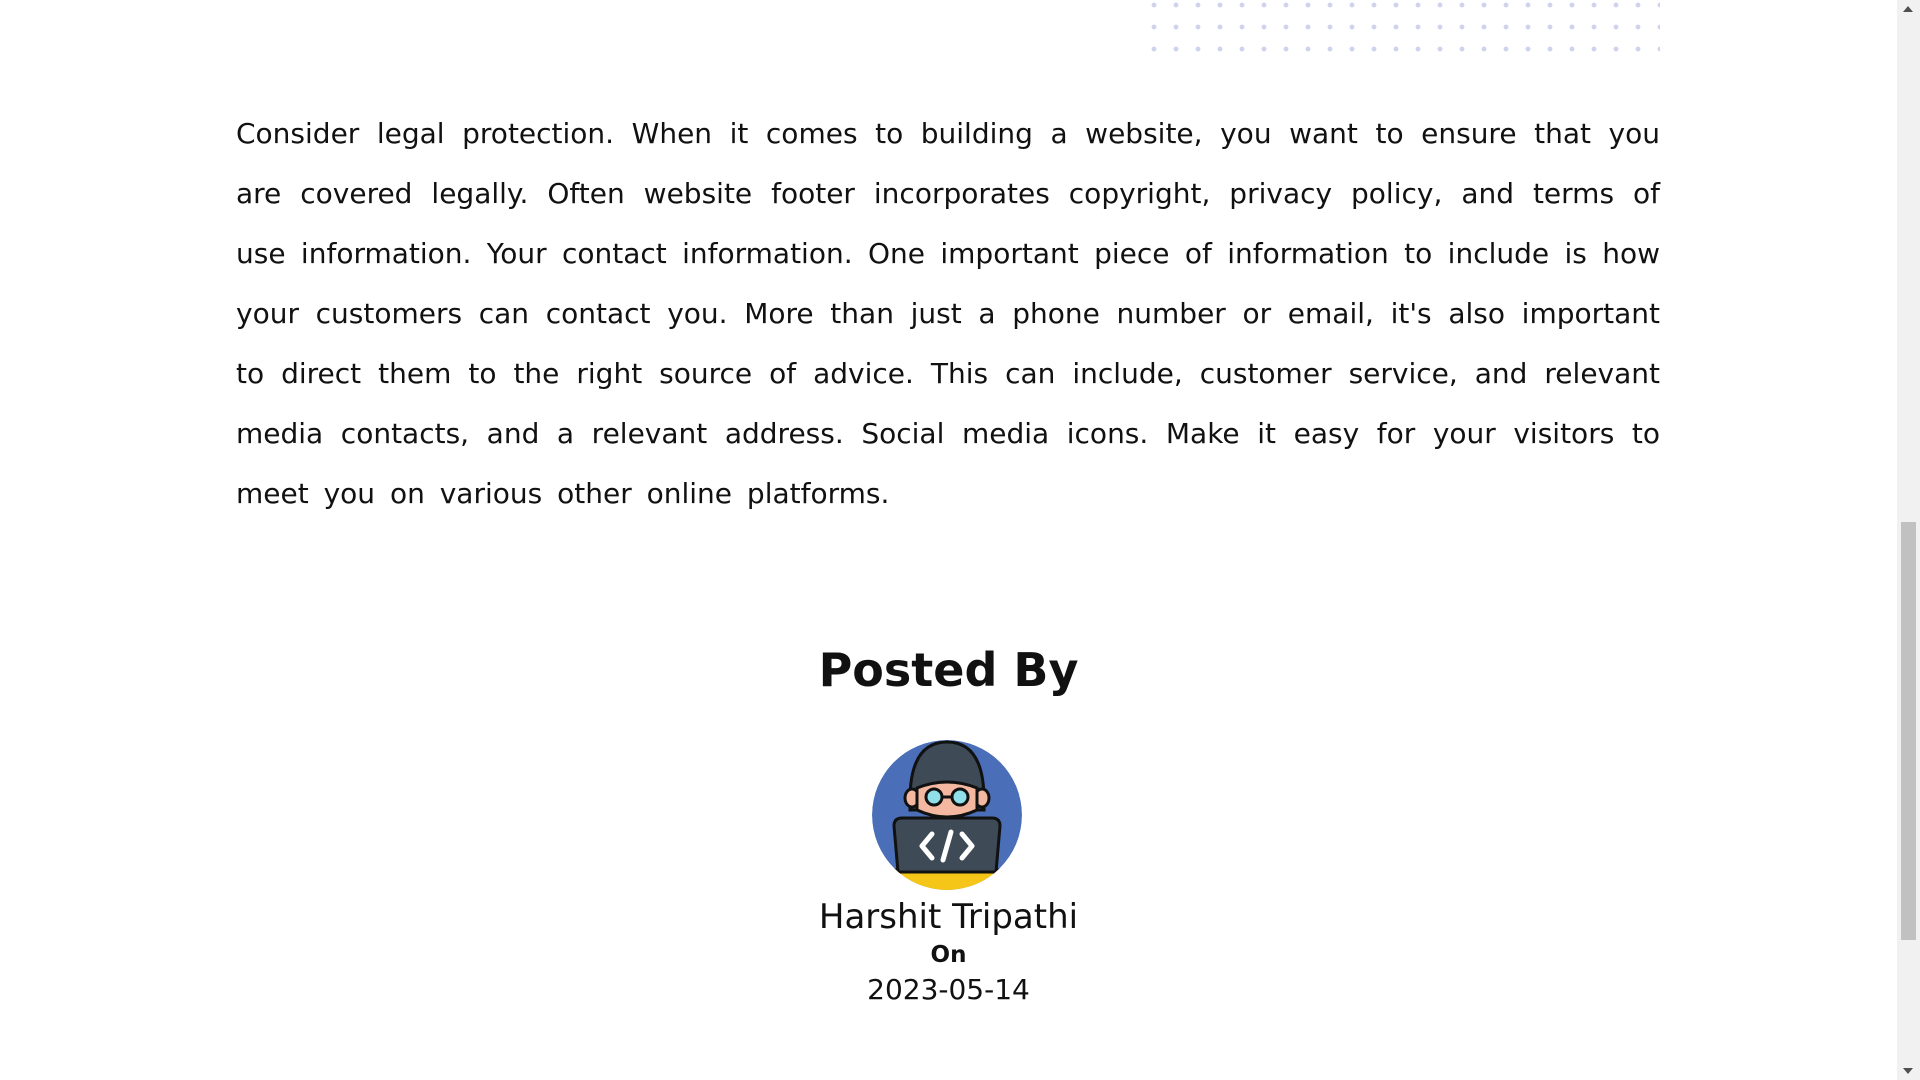 The height and width of the screenshot is (1080, 1920). What do you see at coordinates (948, 670) in the screenshot?
I see `posted-by-heading: Posted By` at bounding box center [948, 670].